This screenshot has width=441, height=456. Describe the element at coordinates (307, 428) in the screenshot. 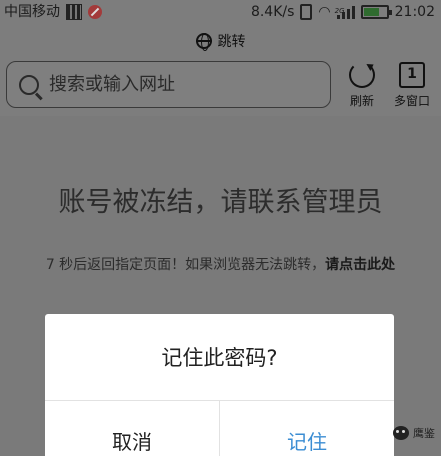

I see `remember-button: 记住` at that location.